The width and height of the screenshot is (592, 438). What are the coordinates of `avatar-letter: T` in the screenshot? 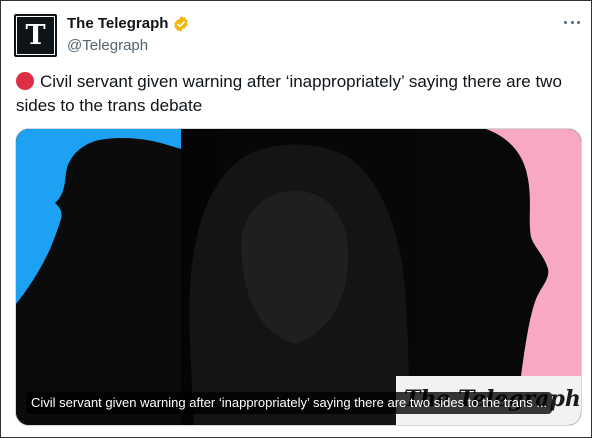 It's located at (35, 35).